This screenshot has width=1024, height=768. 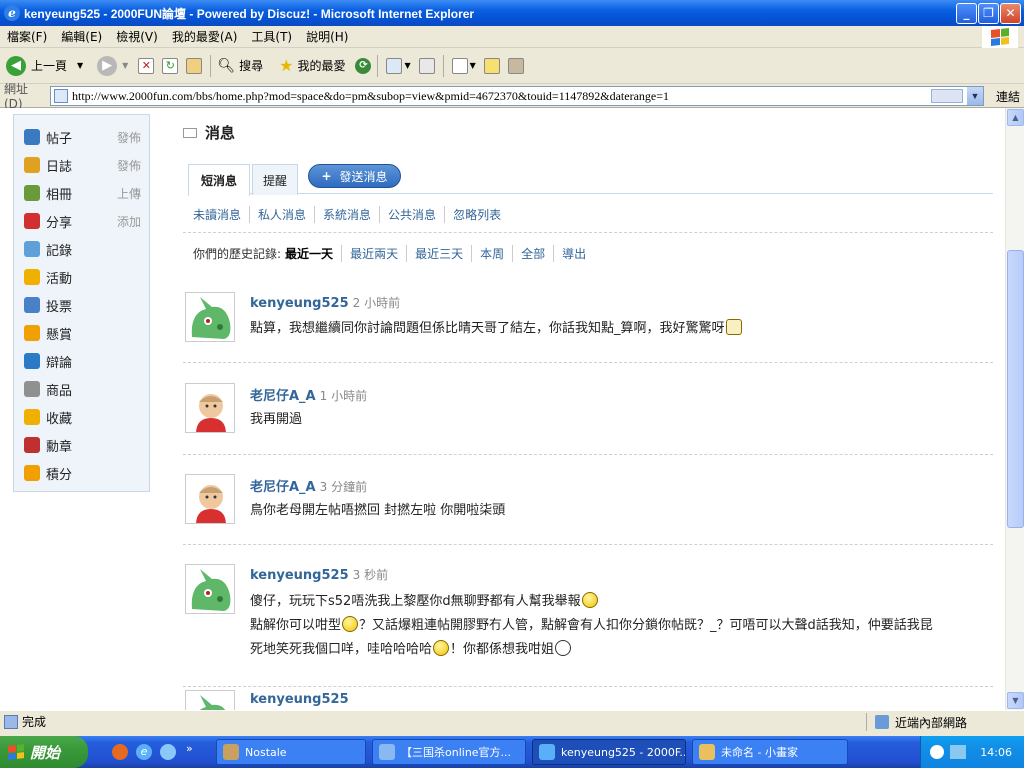 What do you see at coordinates (189, 748) in the screenshot?
I see `chevron-right-icon: »` at bounding box center [189, 748].